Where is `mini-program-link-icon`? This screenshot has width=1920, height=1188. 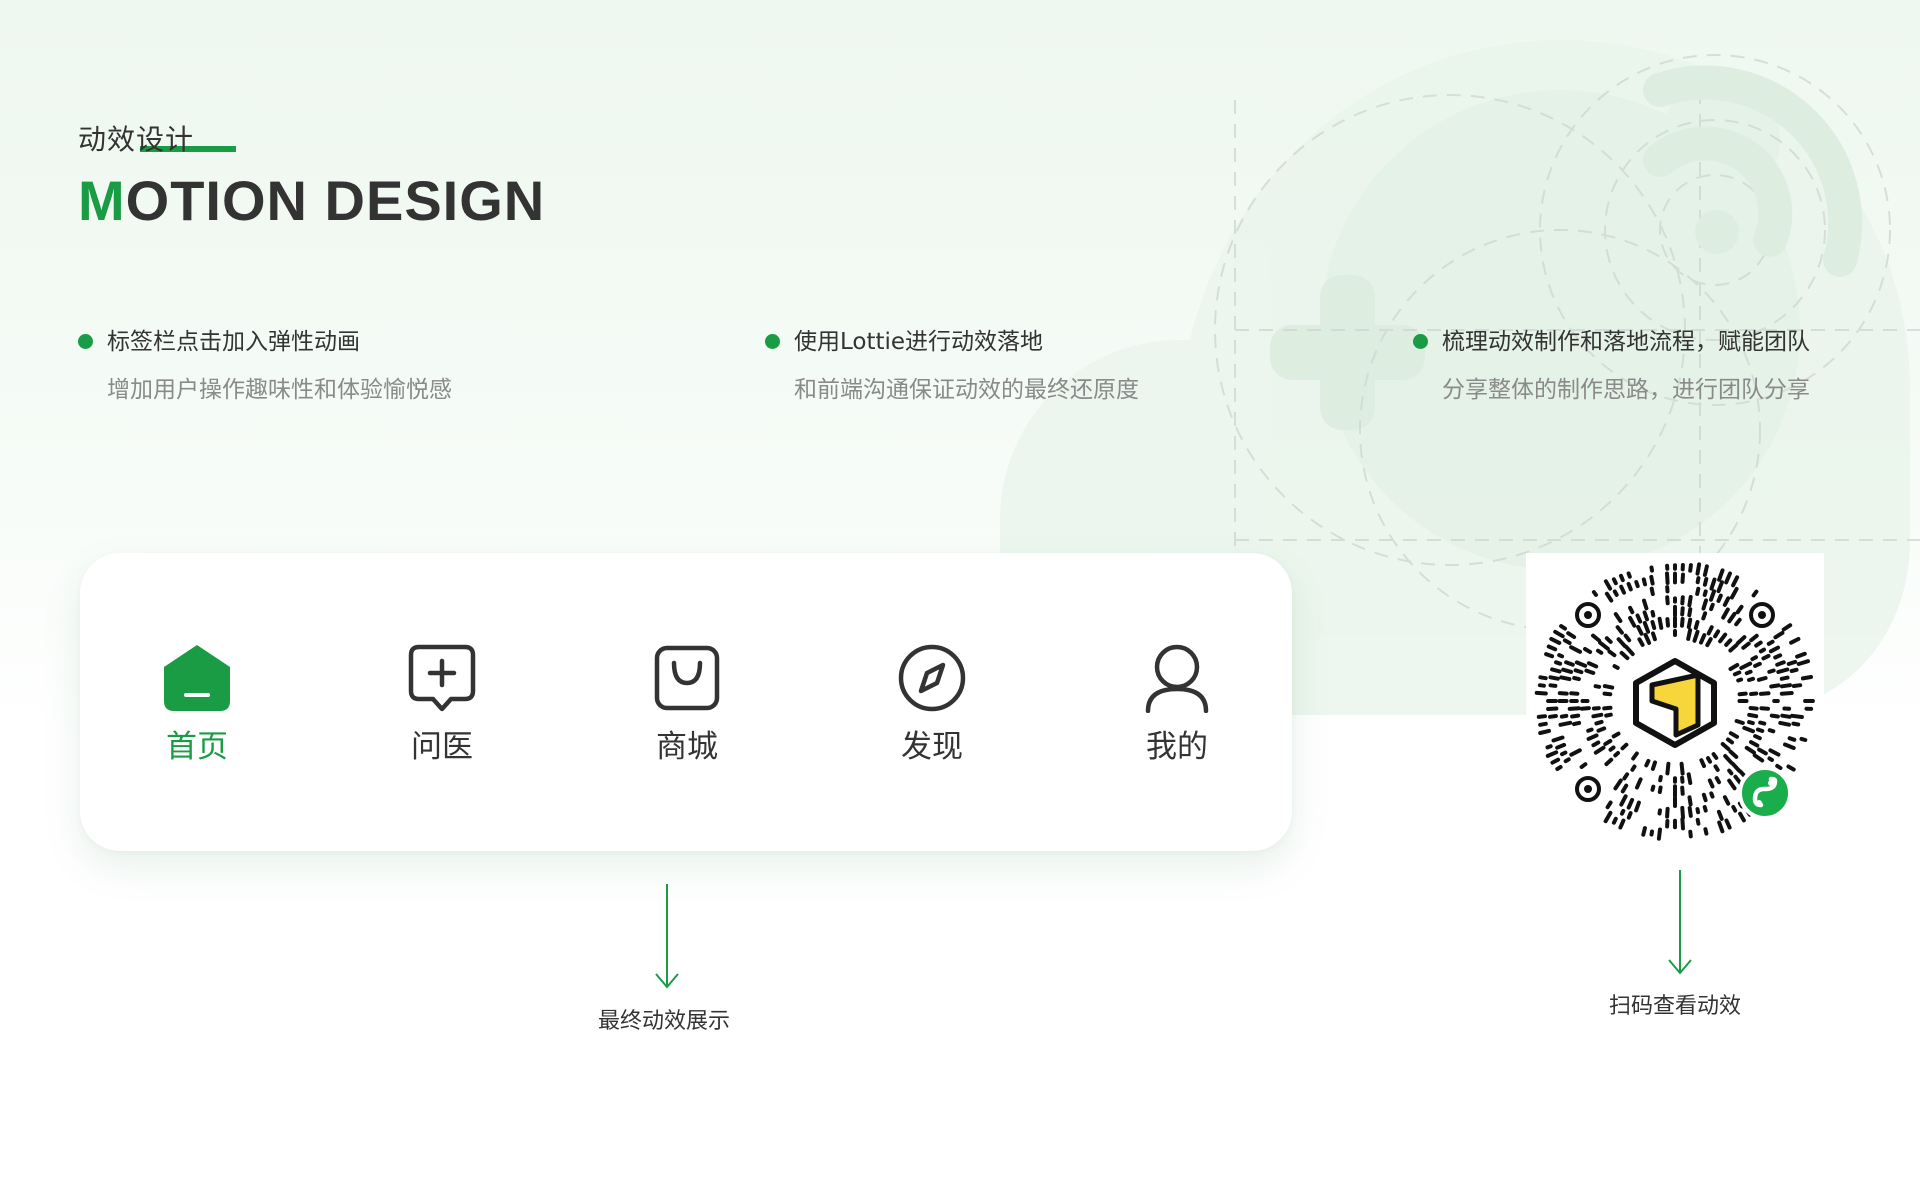
mini-program-link-icon is located at coordinates (1765, 793).